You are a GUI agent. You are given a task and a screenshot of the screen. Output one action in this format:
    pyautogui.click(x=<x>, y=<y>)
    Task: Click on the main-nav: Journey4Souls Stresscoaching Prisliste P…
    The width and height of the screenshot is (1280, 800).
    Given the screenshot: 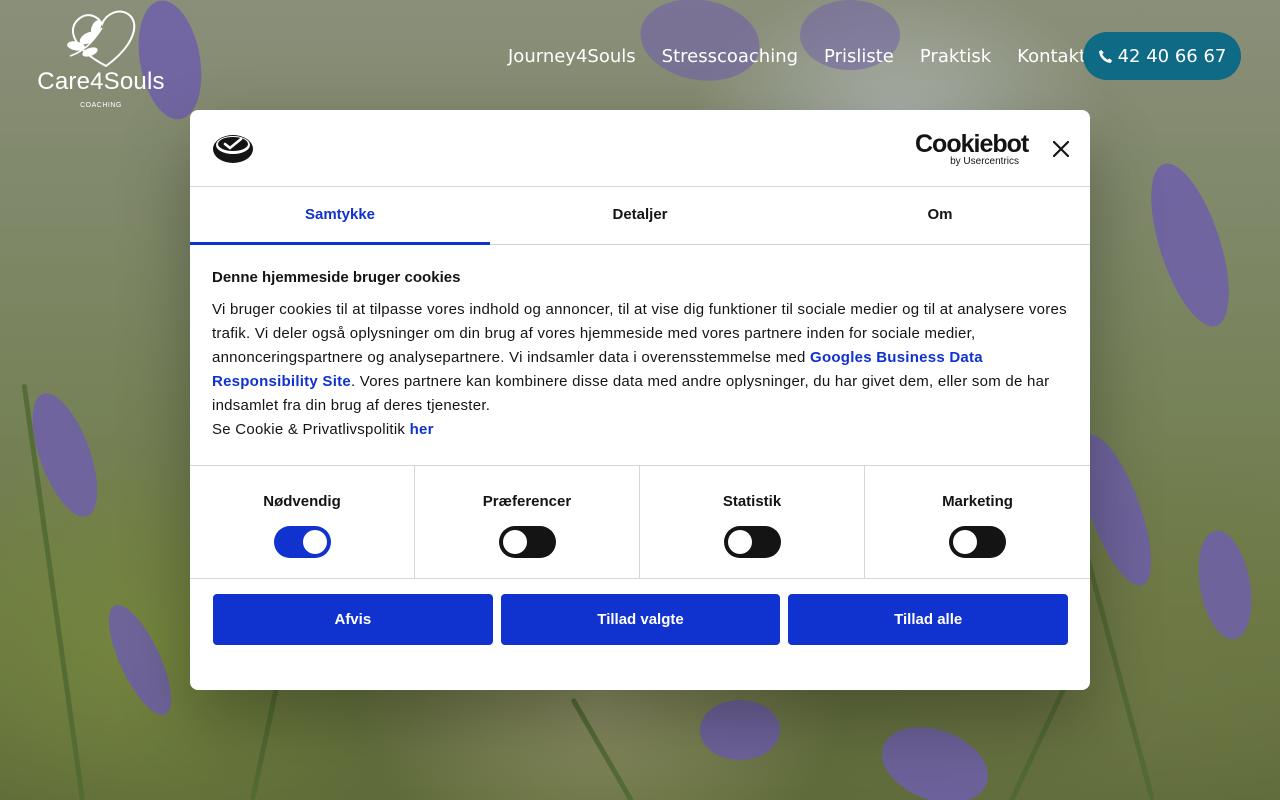 What is the action you would take?
    pyautogui.click(x=810, y=56)
    